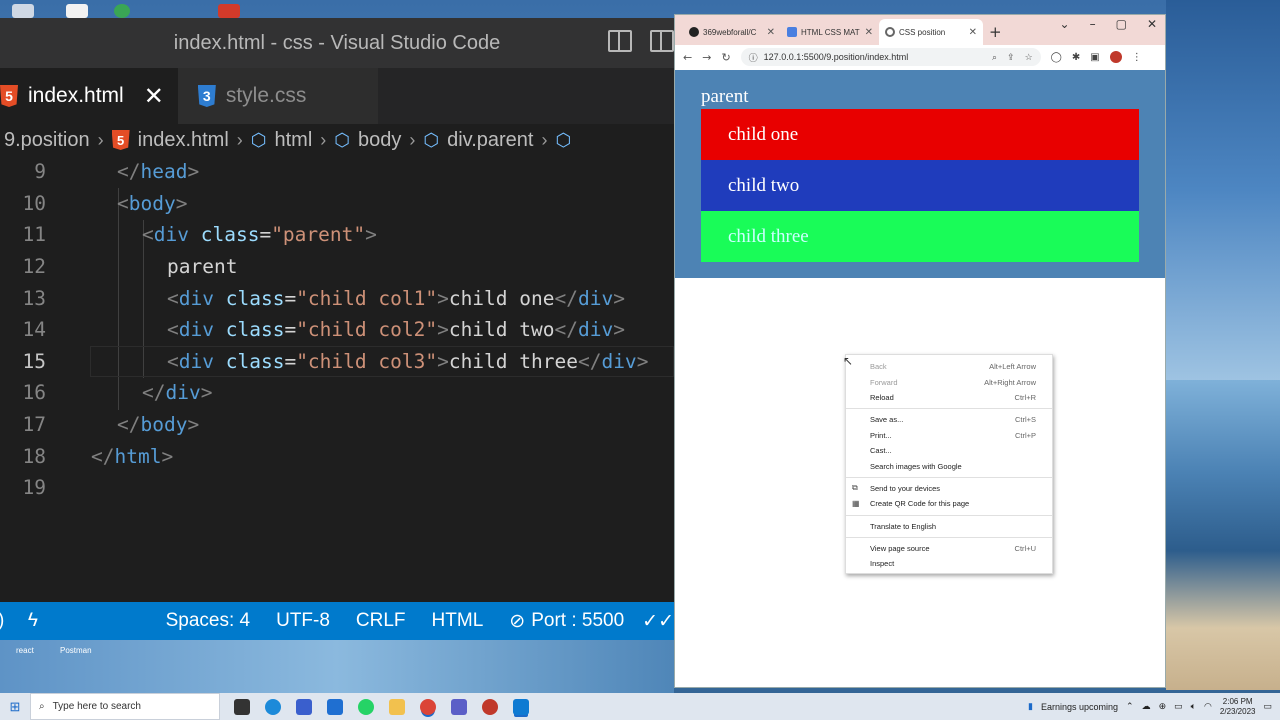 The height and width of the screenshot is (720, 1280). What do you see at coordinates (303, 621) in the screenshot?
I see `status-encoding: UTF-8` at bounding box center [303, 621].